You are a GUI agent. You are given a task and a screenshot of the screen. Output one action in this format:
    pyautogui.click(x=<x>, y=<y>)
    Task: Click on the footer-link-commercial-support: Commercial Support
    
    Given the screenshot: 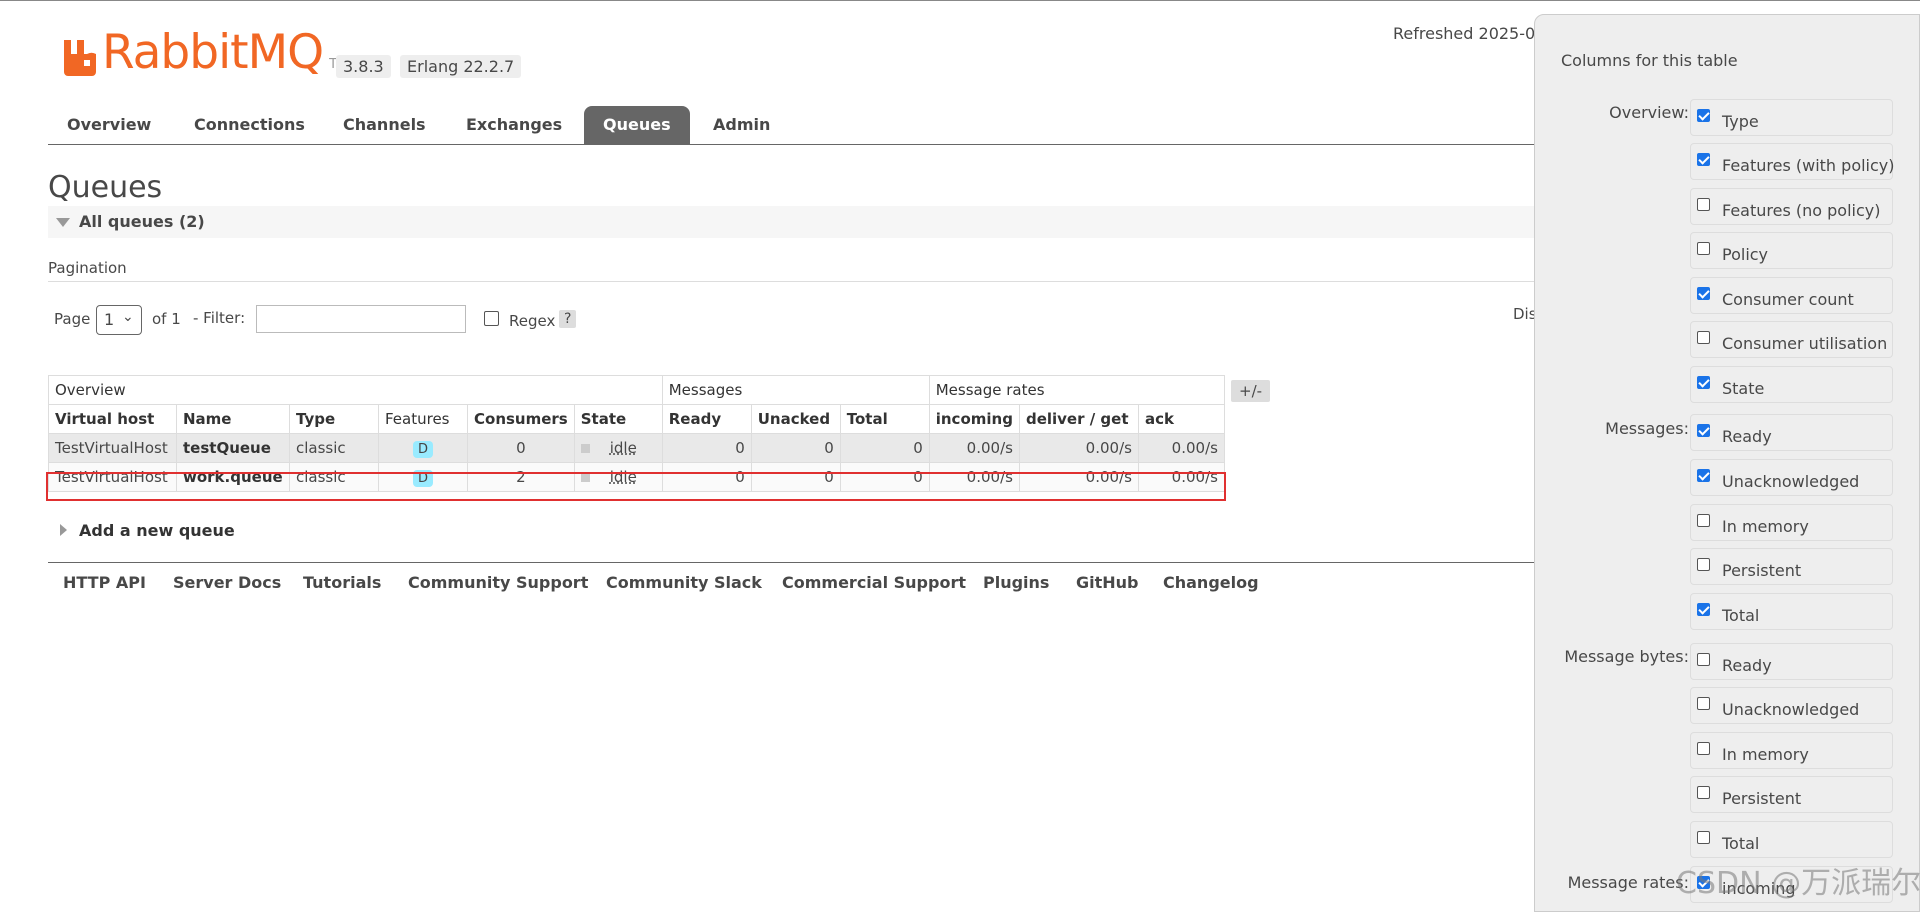 What is the action you would take?
    pyautogui.click(x=874, y=582)
    